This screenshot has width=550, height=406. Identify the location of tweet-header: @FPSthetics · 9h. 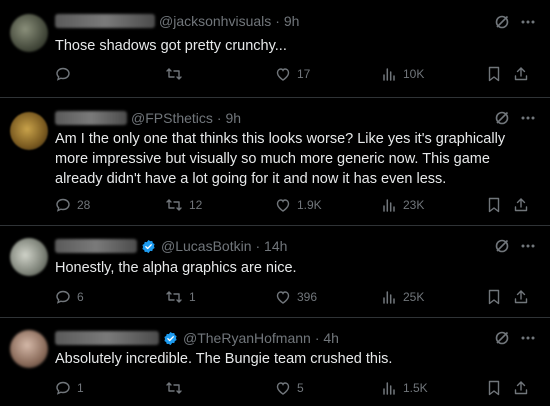
(148, 118).